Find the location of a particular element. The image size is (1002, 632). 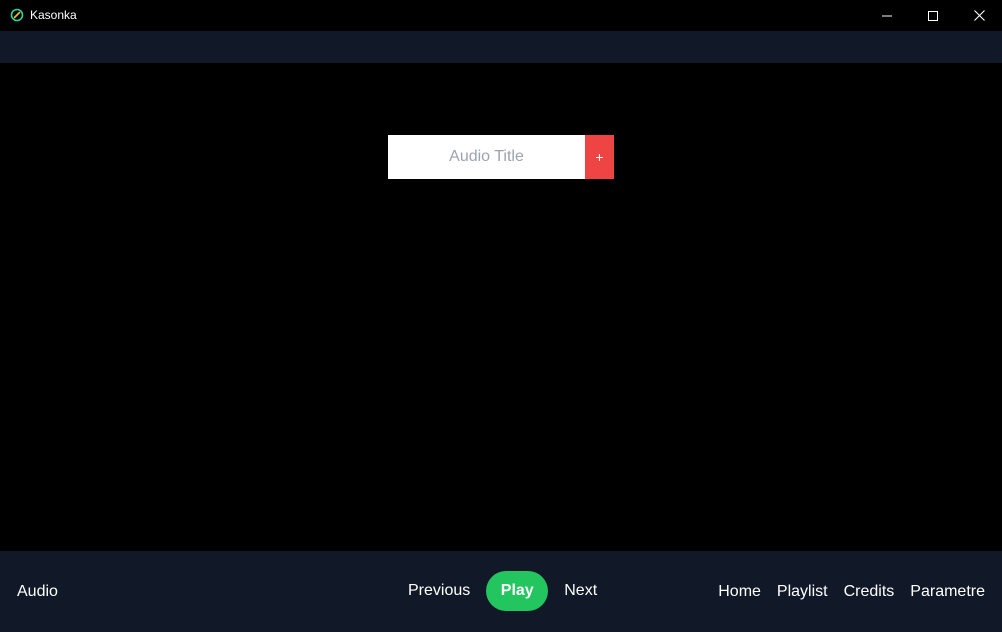

title-bar: Kasonka is located at coordinates (501, 15).